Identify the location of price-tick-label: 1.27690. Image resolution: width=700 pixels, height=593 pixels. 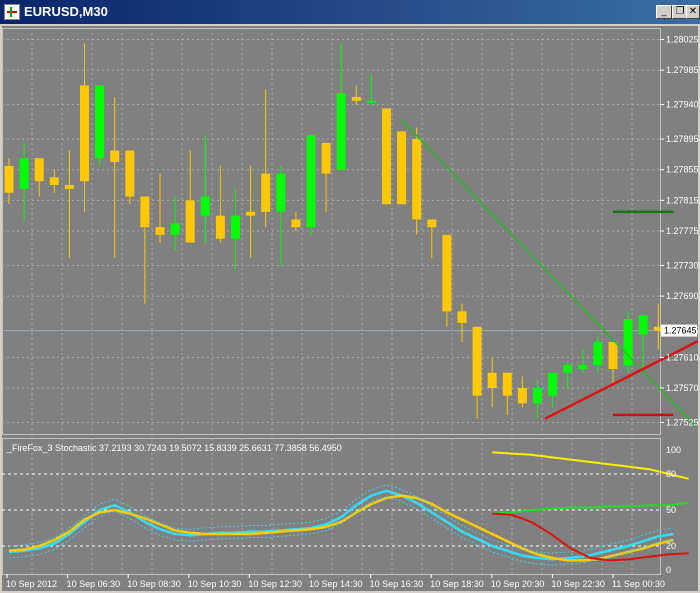
(682, 296).